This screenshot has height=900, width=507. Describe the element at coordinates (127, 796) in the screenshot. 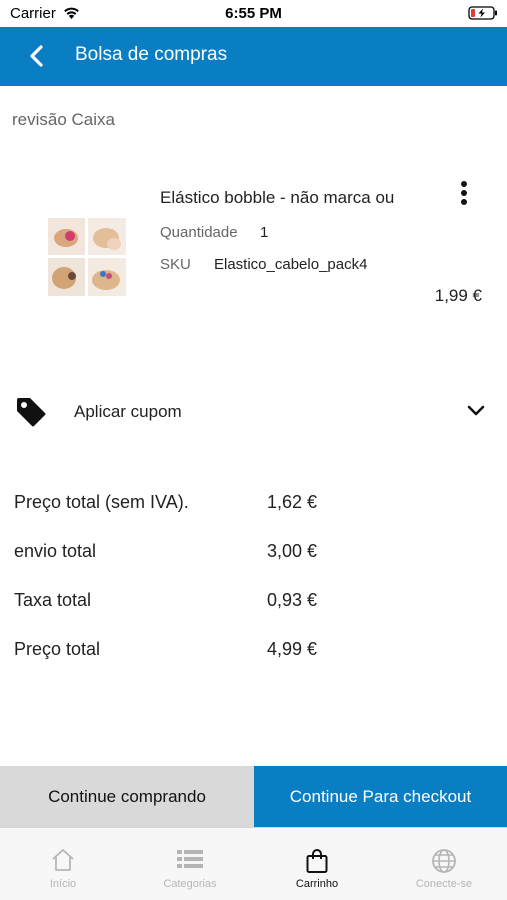

I see `continue-shopping-button: Continue comprando` at that location.